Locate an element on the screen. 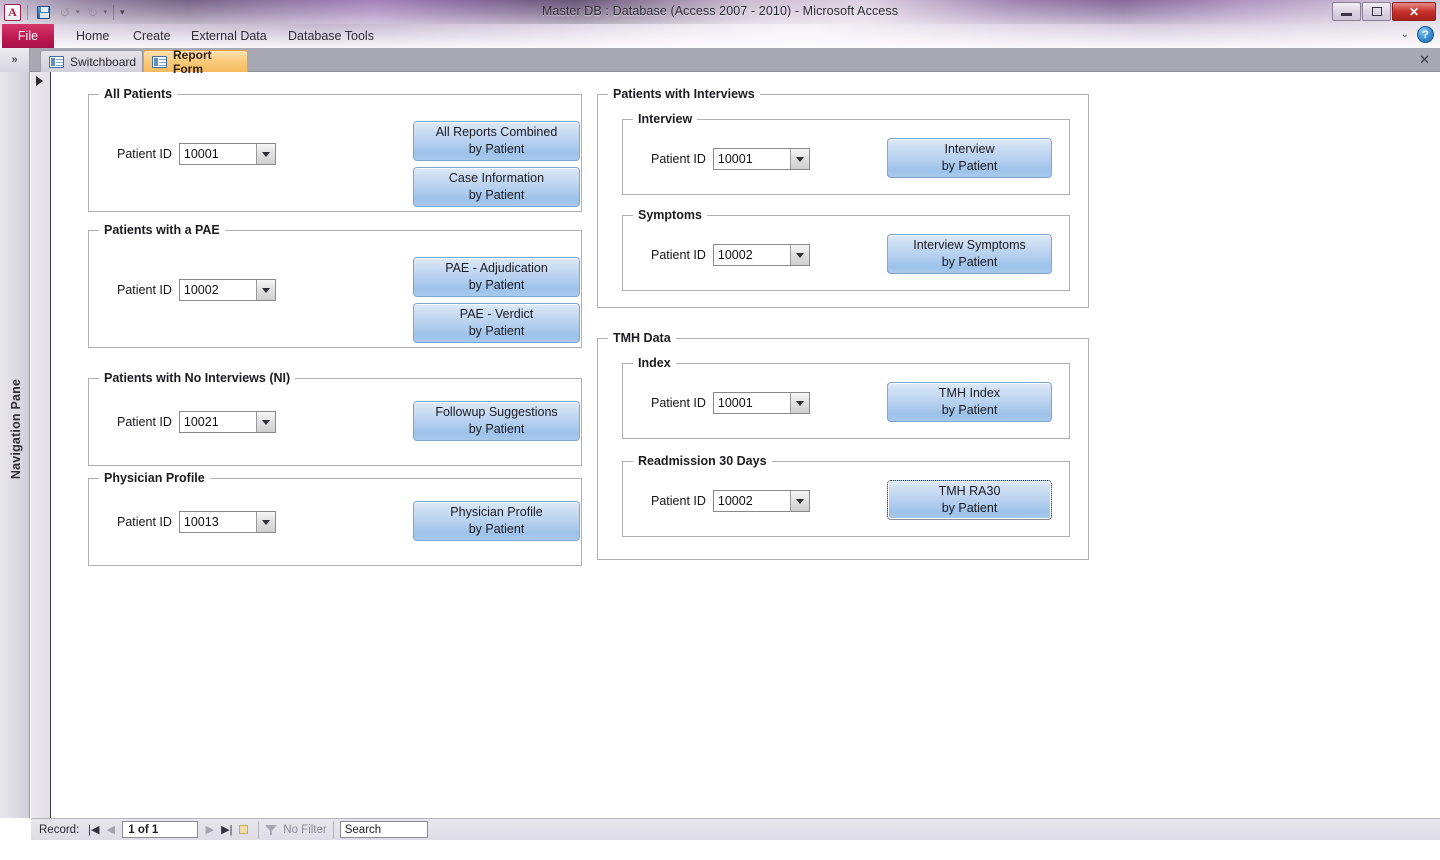  navigation-pane: Navigation Pane is located at coordinates (15, 445).